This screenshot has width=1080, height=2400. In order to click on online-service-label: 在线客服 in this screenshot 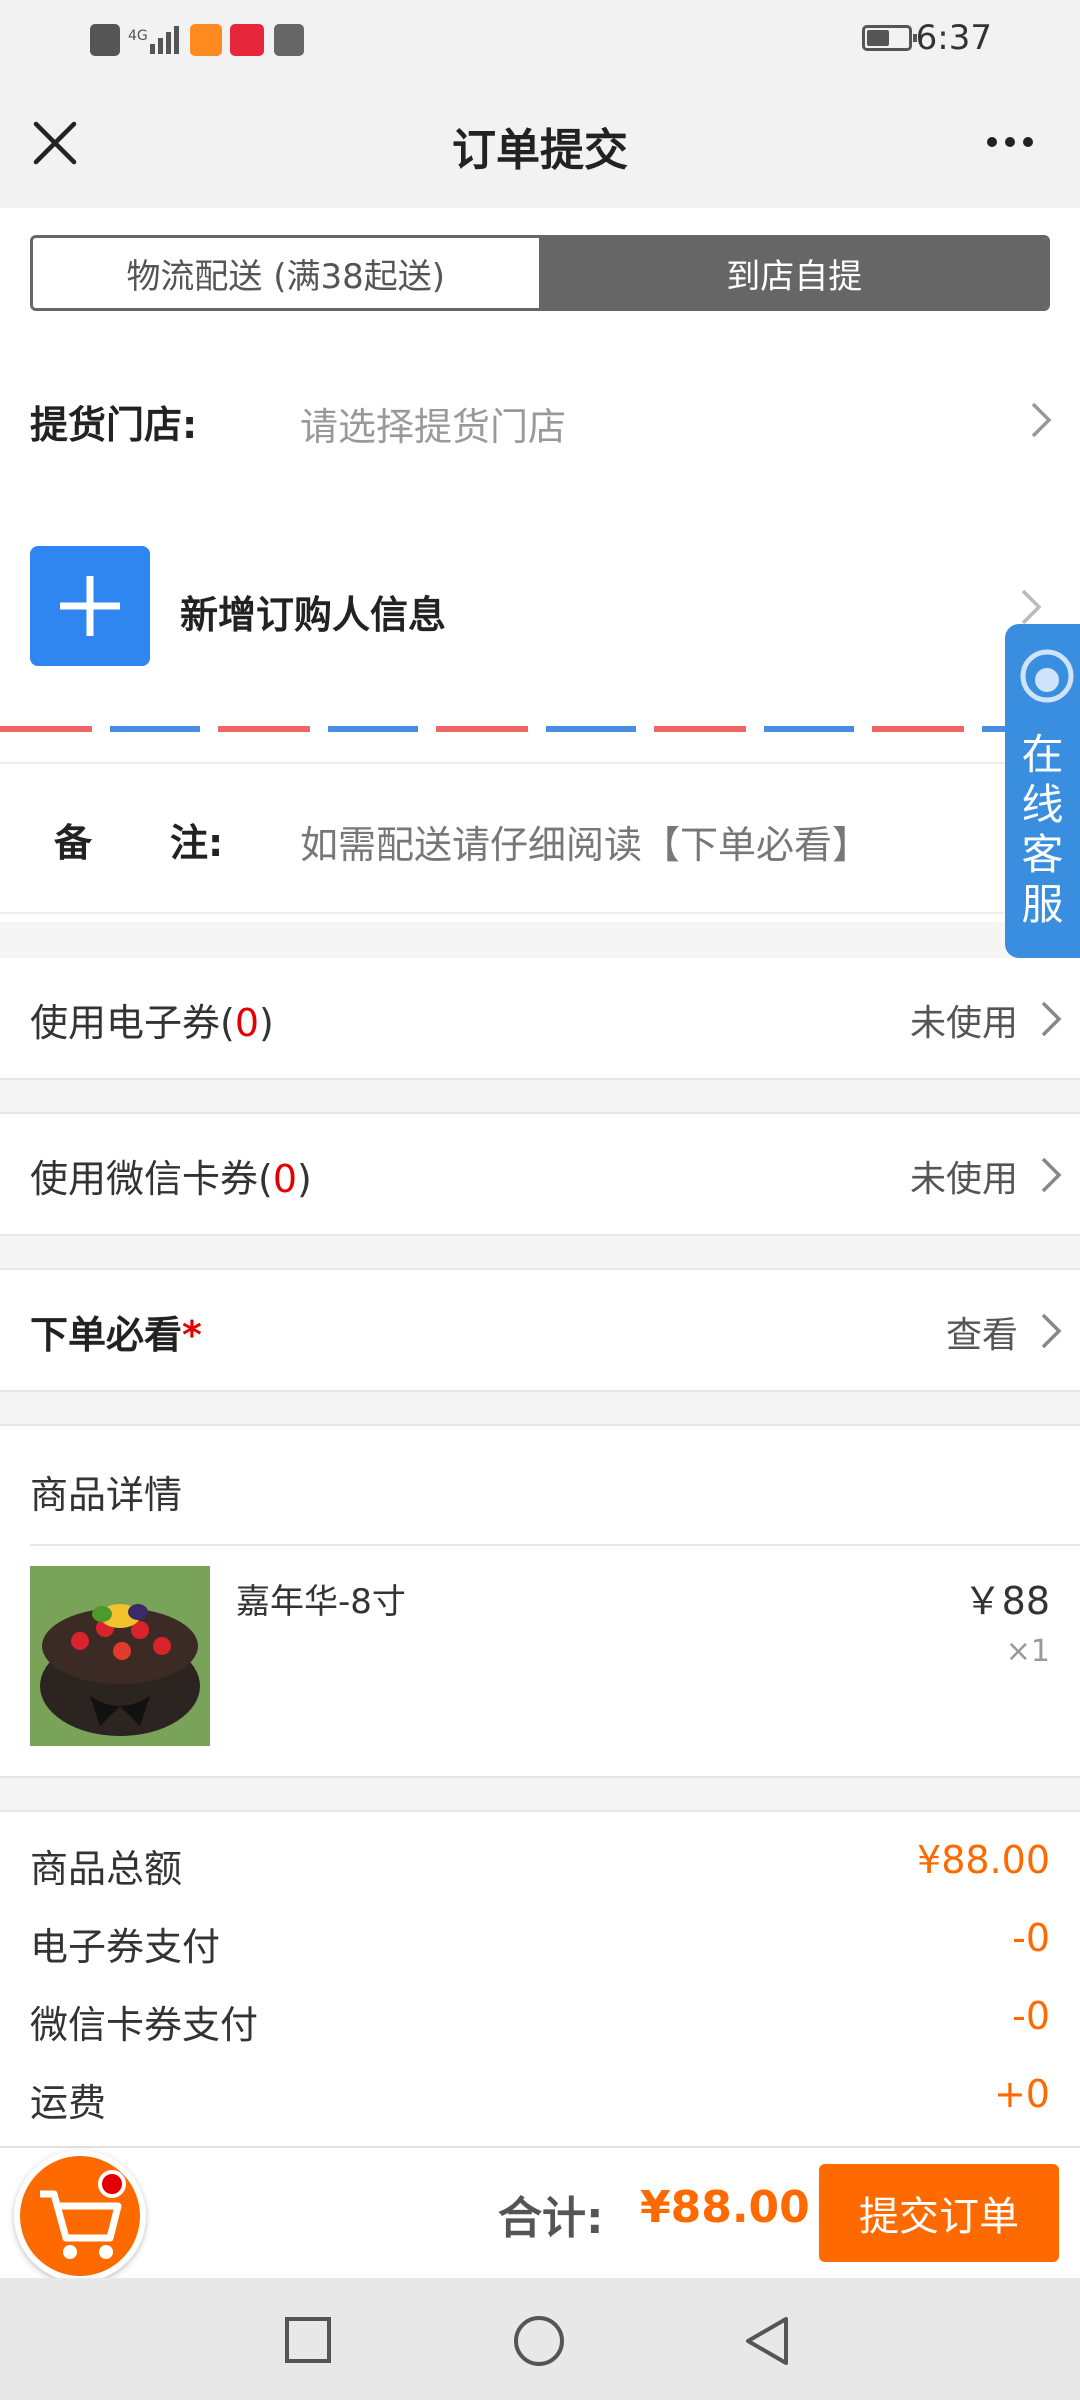, I will do `click(1042, 829)`.